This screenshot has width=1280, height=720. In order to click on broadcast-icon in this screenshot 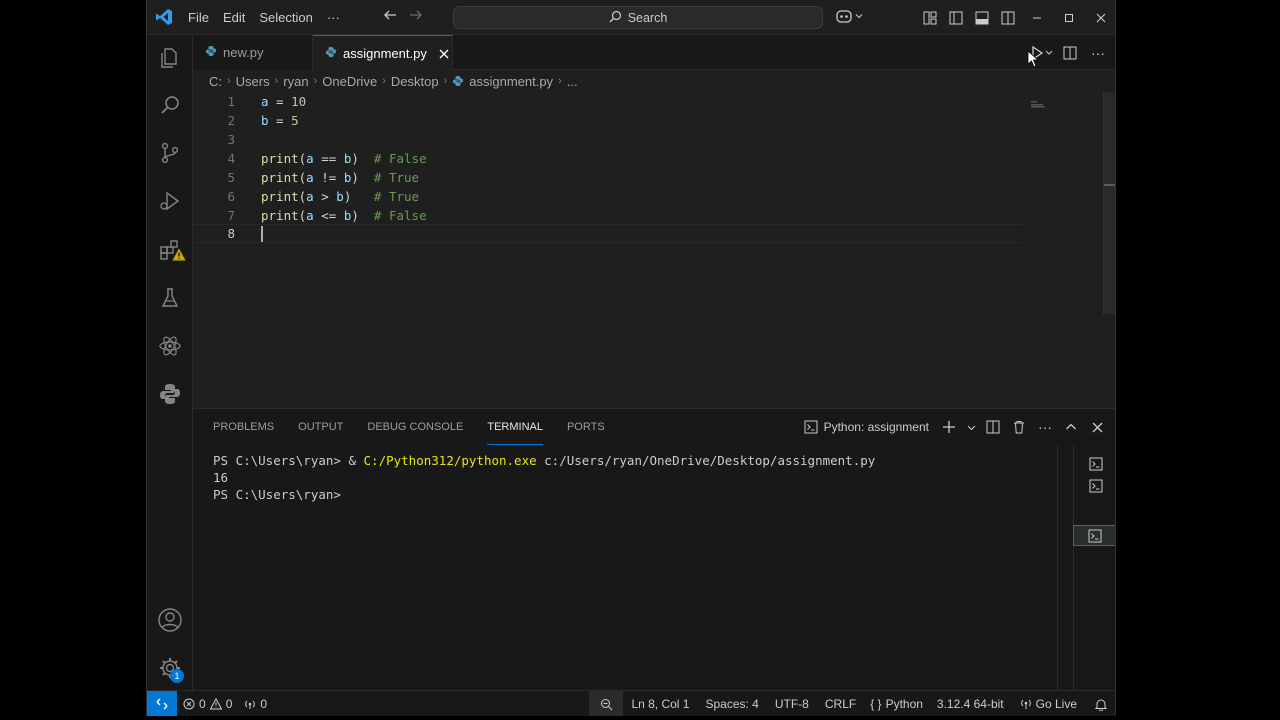, I will do `click(1026, 704)`.